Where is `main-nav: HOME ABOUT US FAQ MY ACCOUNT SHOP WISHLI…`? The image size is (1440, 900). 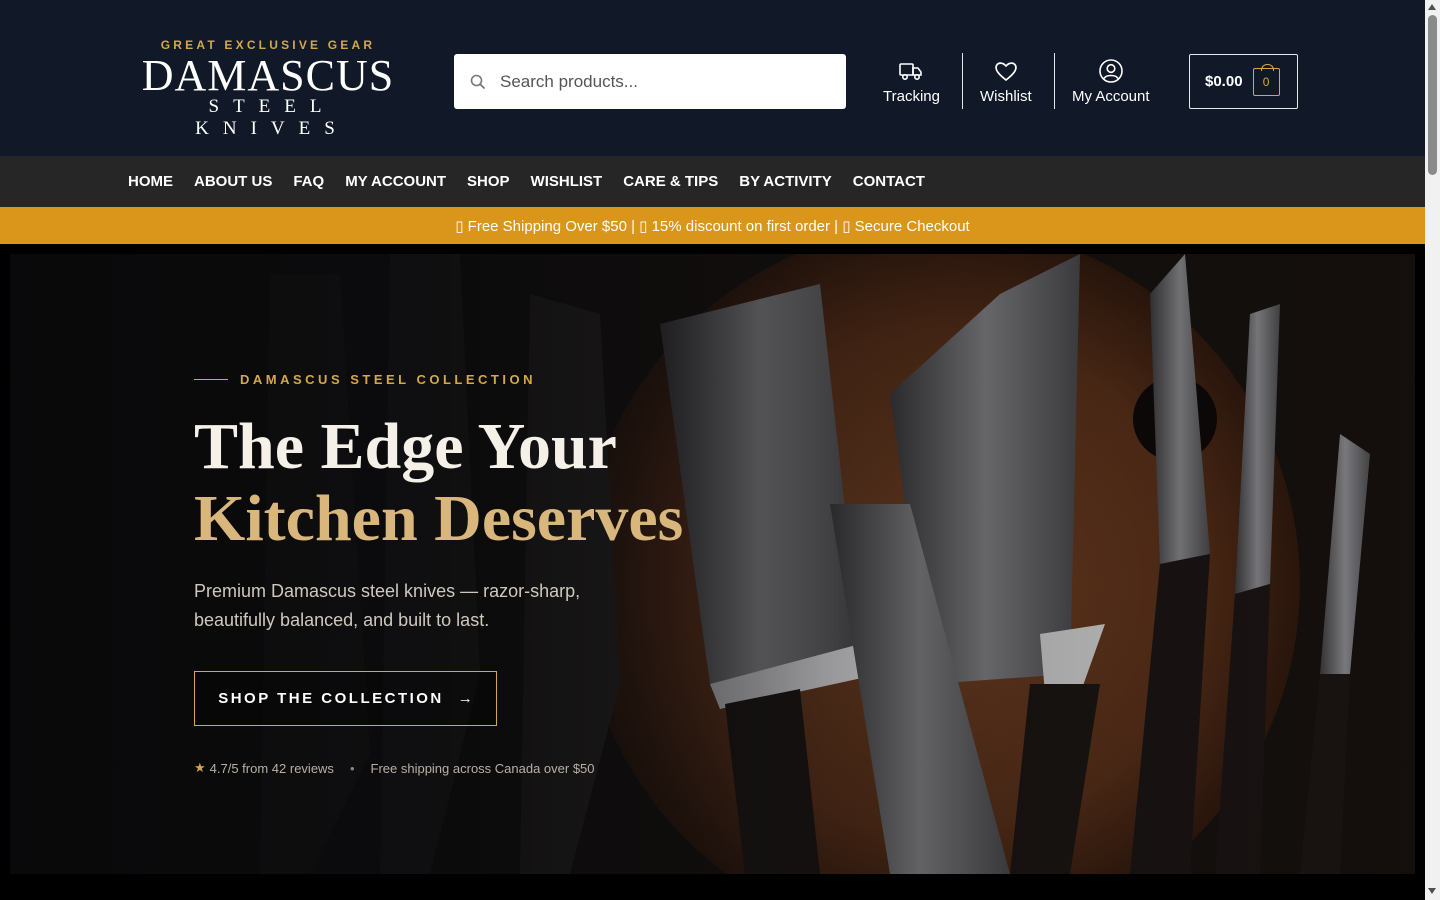
main-nav: HOME ABOUT US FAQ MY ACCOUNT SHOP WISHLI… is located at coordinates (712, 181).